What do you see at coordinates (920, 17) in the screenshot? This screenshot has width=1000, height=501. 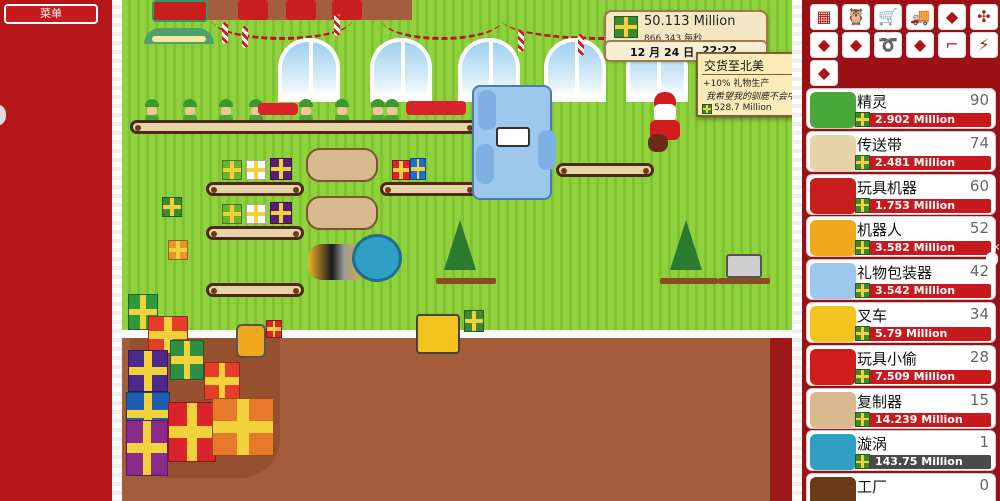 I see `truck-icon: 🚚` at bounding box center [920, 17].